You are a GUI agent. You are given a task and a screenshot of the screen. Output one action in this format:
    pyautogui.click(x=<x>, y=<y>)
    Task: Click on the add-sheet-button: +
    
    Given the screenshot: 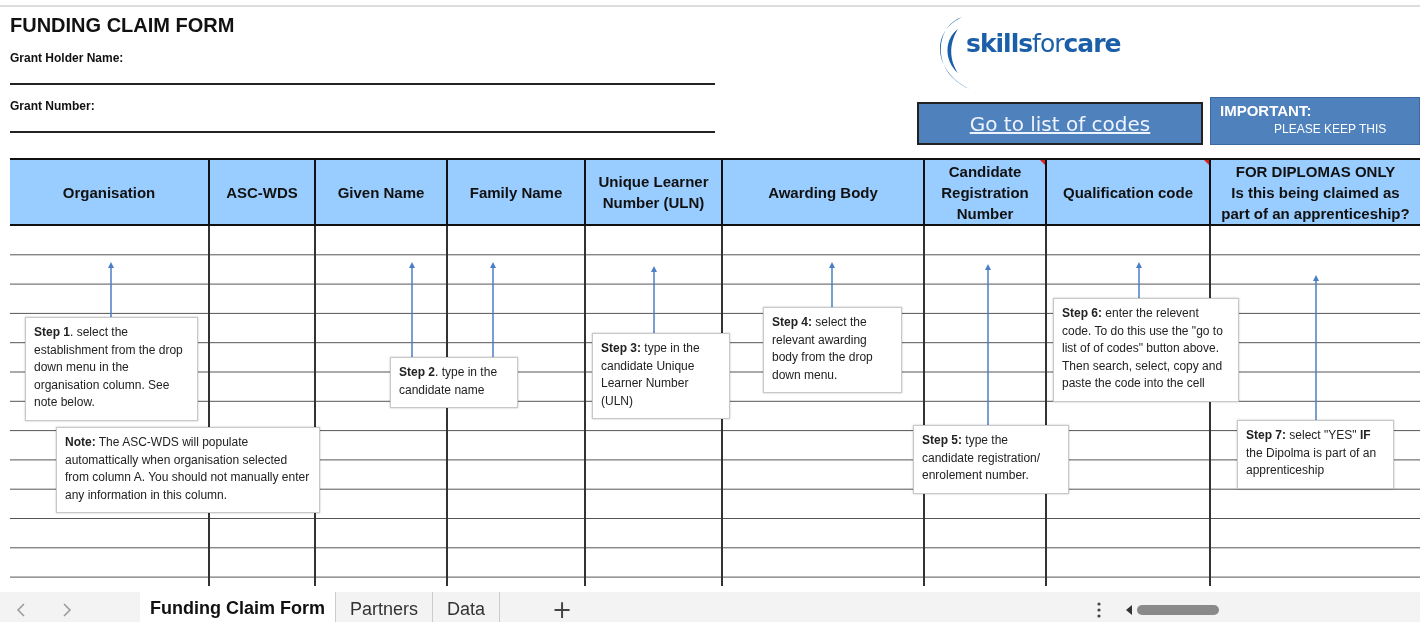 What is the action you would take?
    pyautogui.click(x=562, y=608)
    